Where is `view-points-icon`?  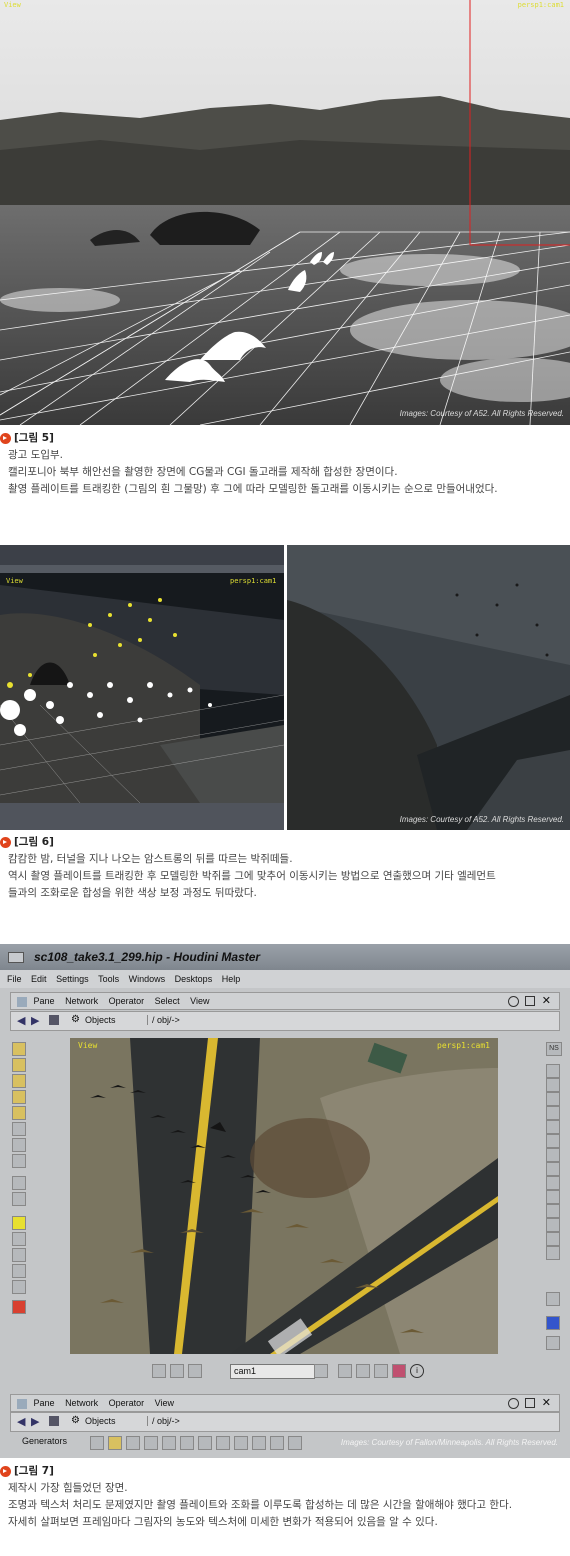
view-points-icon is located at coordinates (553, 1169).